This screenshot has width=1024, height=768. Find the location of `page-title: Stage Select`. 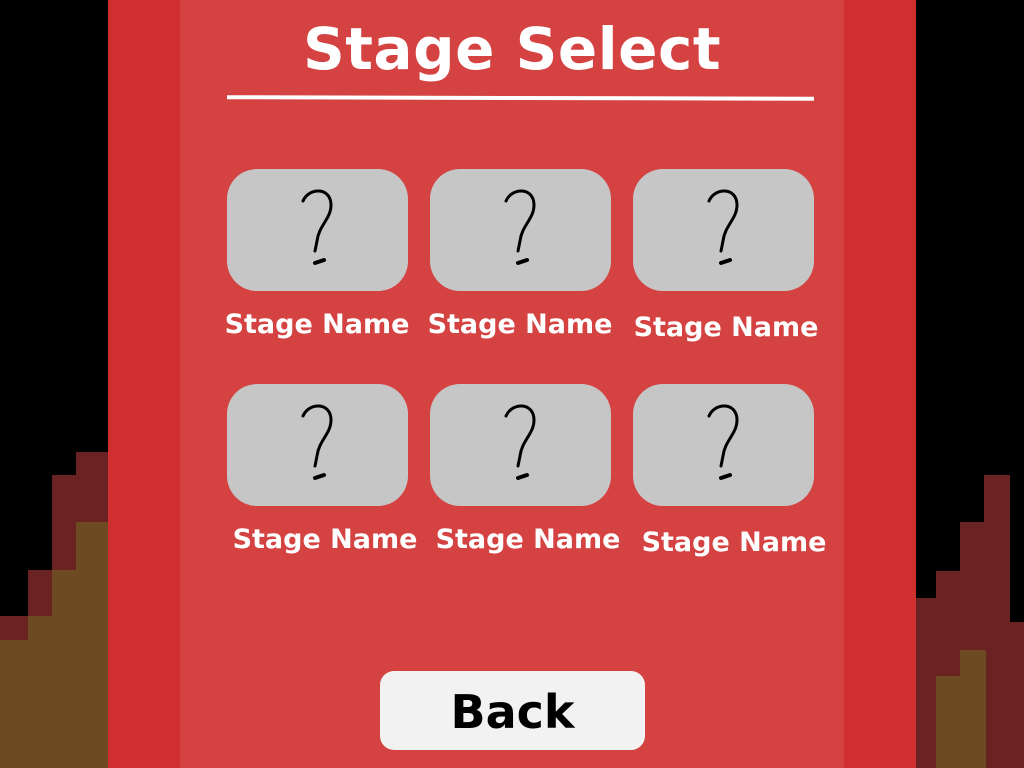

page-title: Stage Select is located at coordinates (512, 49).